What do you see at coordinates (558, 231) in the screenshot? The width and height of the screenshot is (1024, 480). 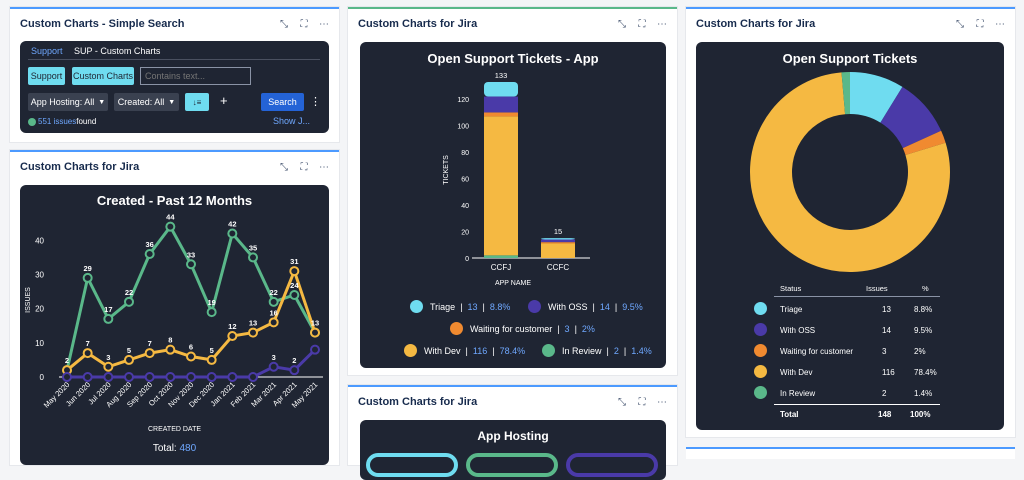 I see `bar-total-label: 15` at bounding box center [558, 231].